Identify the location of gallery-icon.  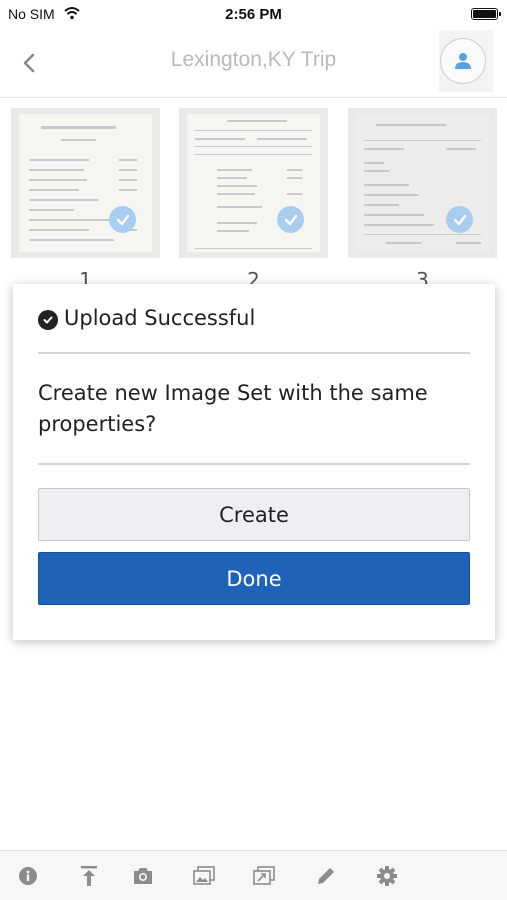
(204, 875).